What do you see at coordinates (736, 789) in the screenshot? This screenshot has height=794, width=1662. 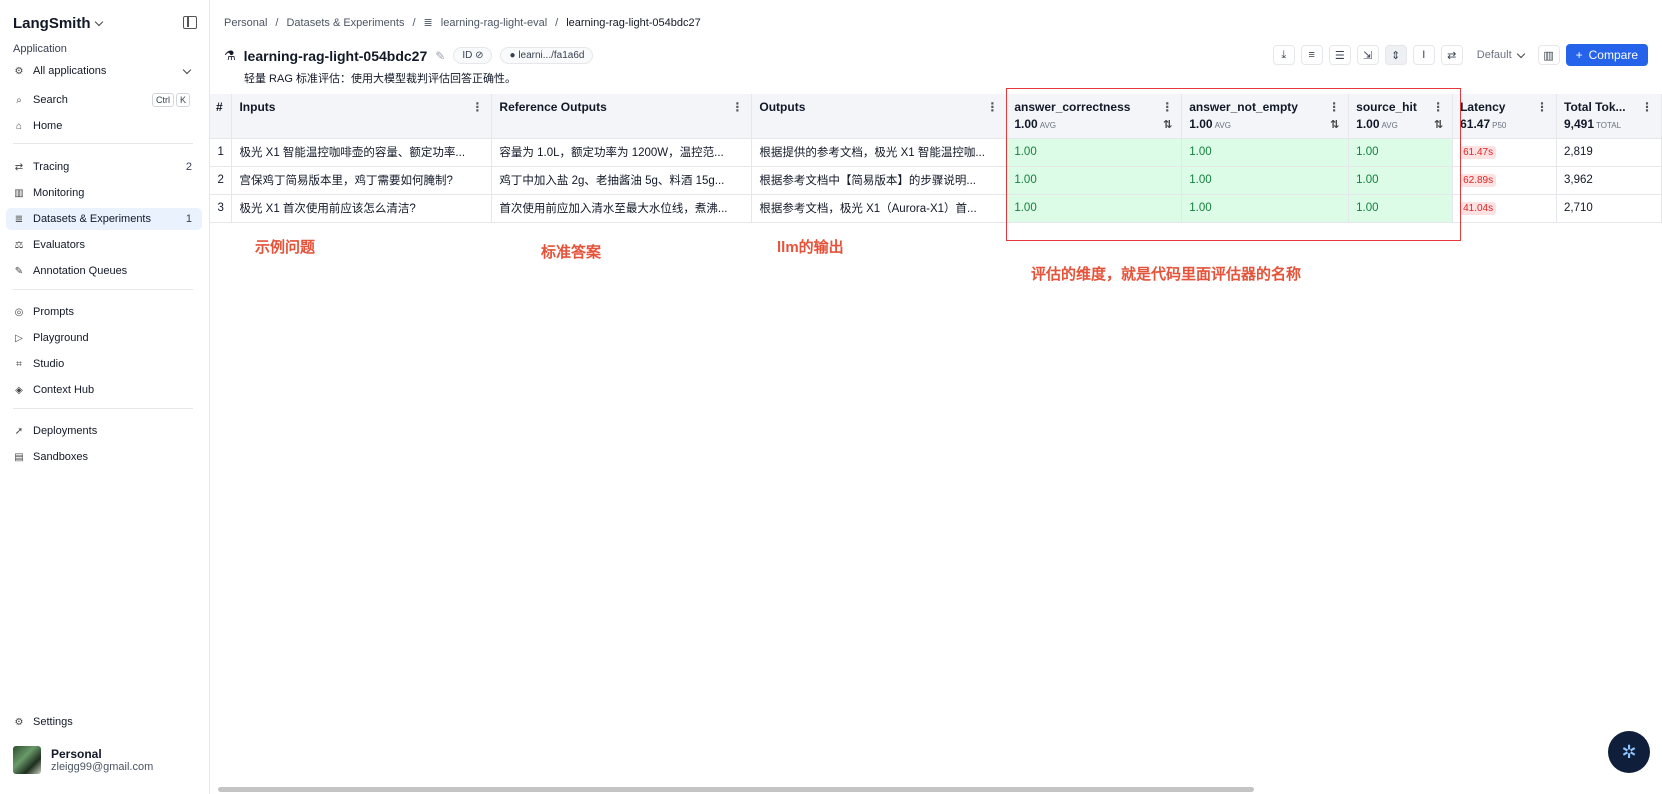 I see `horizontal-scrollbar` at bounding box center [736, 789].